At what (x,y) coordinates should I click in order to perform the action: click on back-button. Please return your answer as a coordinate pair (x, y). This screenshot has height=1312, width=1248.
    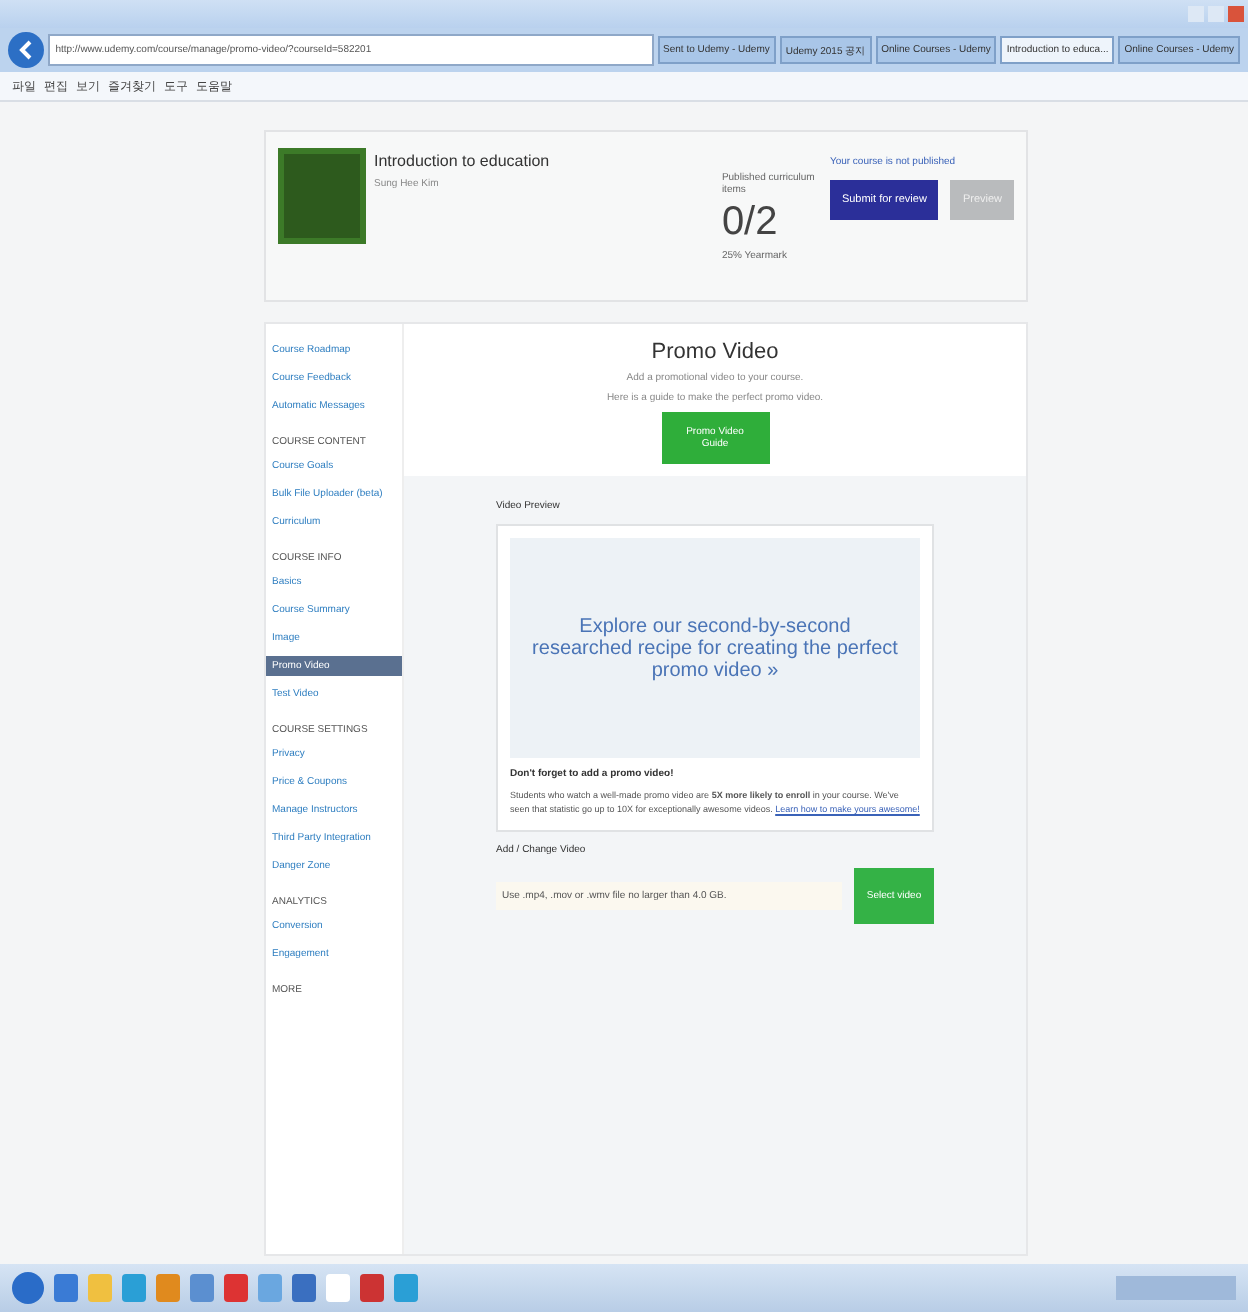
    Looking at the image, I should click on (26, 50).